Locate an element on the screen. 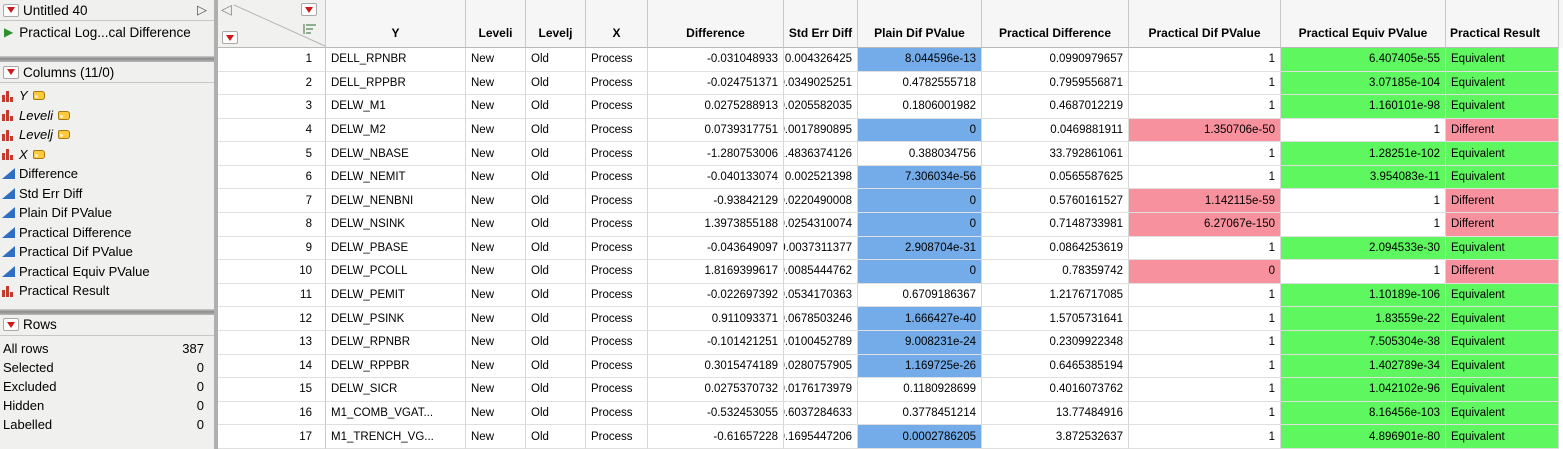 The image size is (1563, 449). table-cell: DELW_NBASE is located at coordinates (396, 154).